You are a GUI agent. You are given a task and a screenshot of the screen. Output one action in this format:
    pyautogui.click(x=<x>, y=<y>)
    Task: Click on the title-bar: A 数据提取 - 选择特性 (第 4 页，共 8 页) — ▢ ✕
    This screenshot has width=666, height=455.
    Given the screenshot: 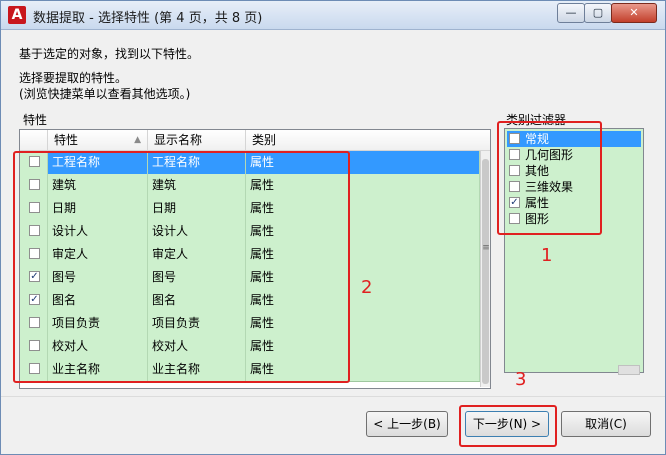 What is the action you would take?
    pyautogui.click(x=333, y=15)
    